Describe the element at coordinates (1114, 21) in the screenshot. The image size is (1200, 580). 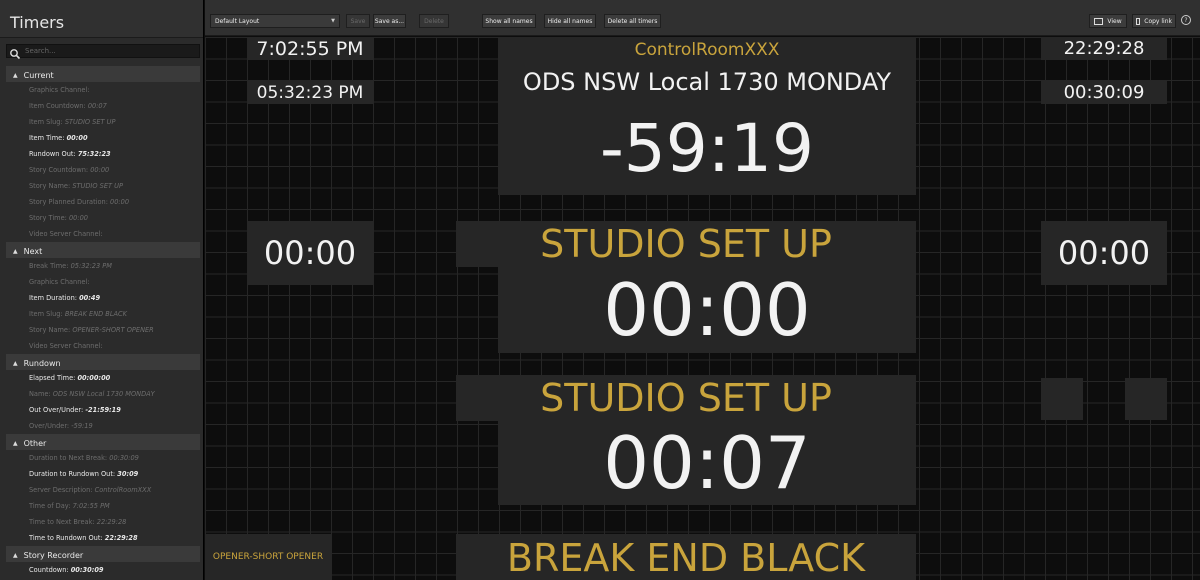
I see `view-label: View` at that location.